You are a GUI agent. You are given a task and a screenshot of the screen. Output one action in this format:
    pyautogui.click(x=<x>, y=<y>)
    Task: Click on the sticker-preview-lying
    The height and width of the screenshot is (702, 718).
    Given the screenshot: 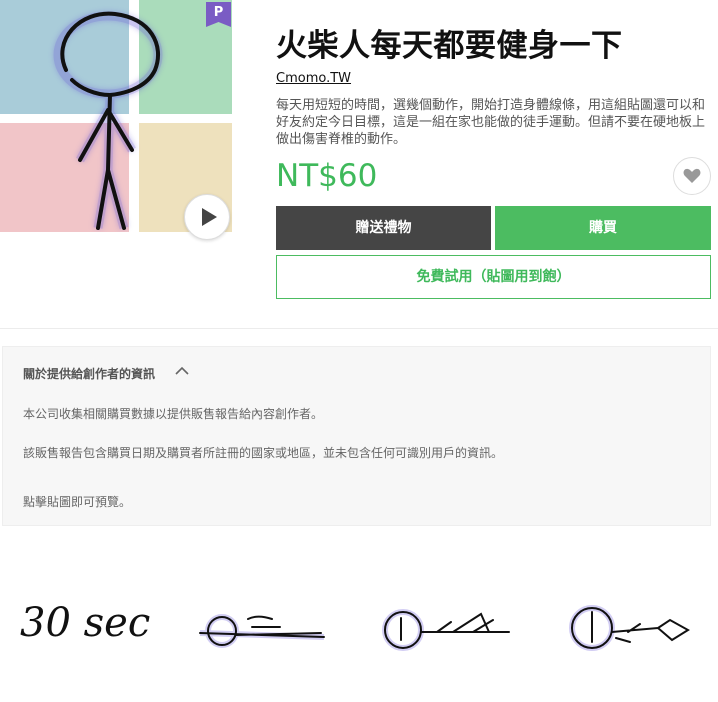 What is the action you would take?
    pyautogui.click(x=262, y=628)
    